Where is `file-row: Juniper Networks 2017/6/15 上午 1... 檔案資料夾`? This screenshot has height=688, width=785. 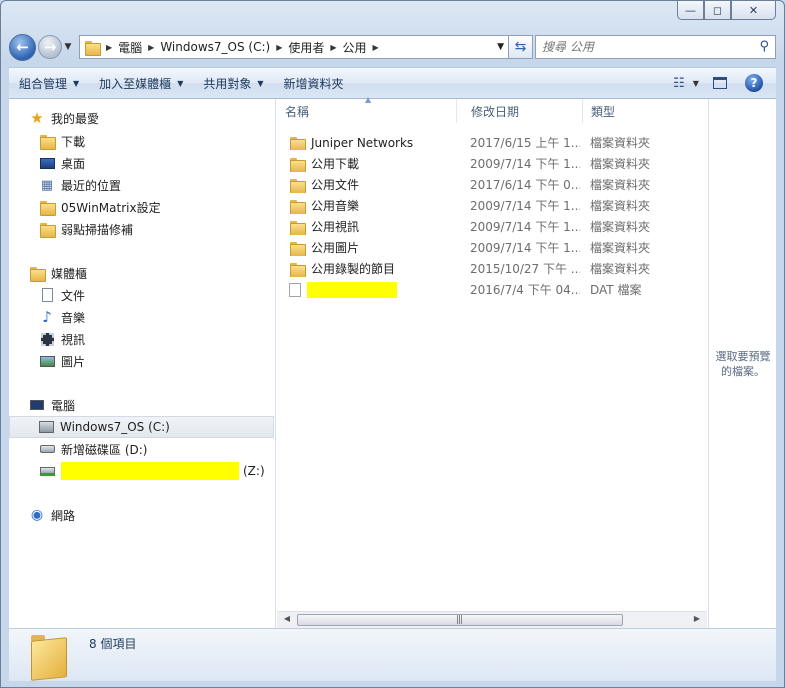
file-row: Juniper Networks 2017/6/15 上午 1... 檔案資料夾 is located at coordinates (494, 142).